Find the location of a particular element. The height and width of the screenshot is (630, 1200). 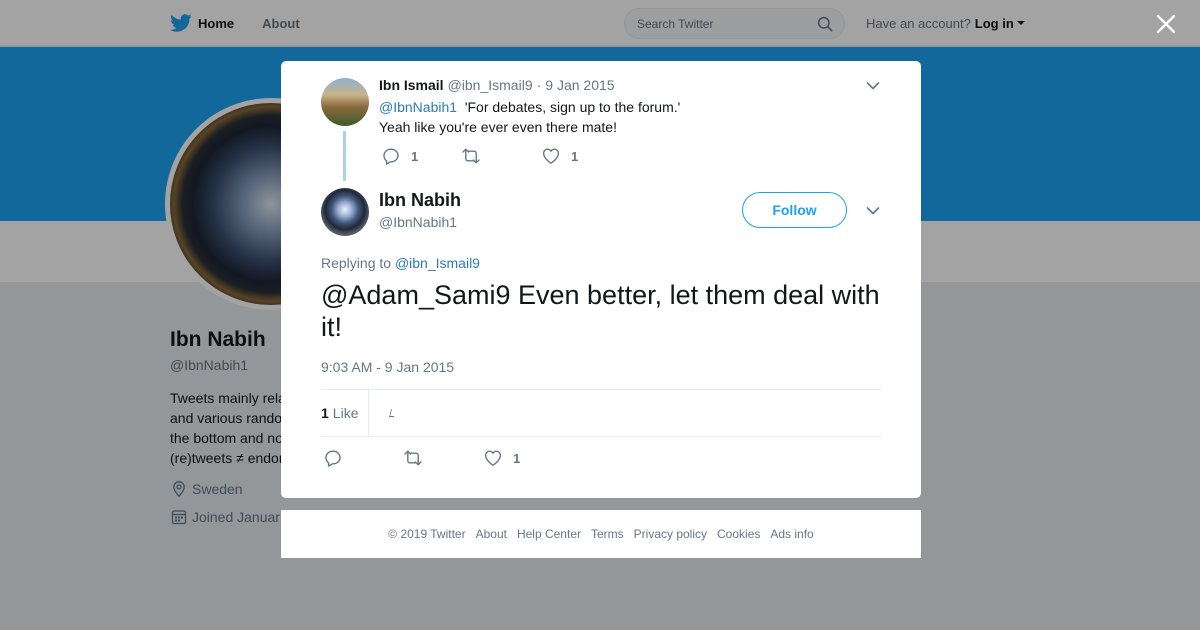

likes-stat: 1 Like is located at coordinates (345, 413).